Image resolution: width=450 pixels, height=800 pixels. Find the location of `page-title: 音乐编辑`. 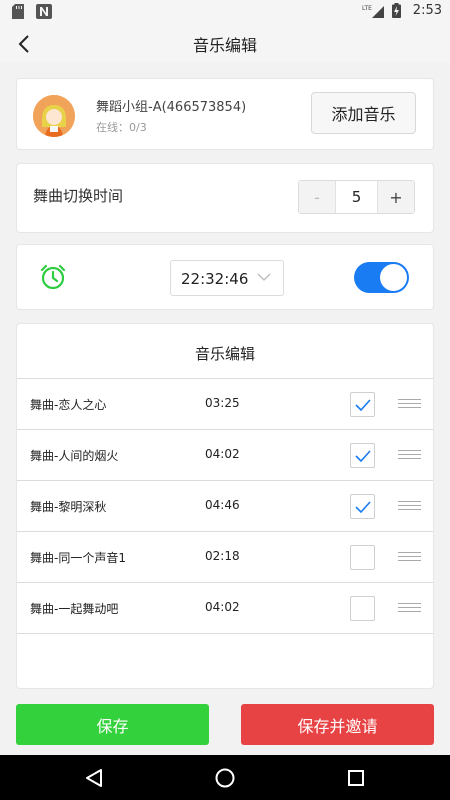

page-title: 音乐编辑 is located at coordinates (224, 45).